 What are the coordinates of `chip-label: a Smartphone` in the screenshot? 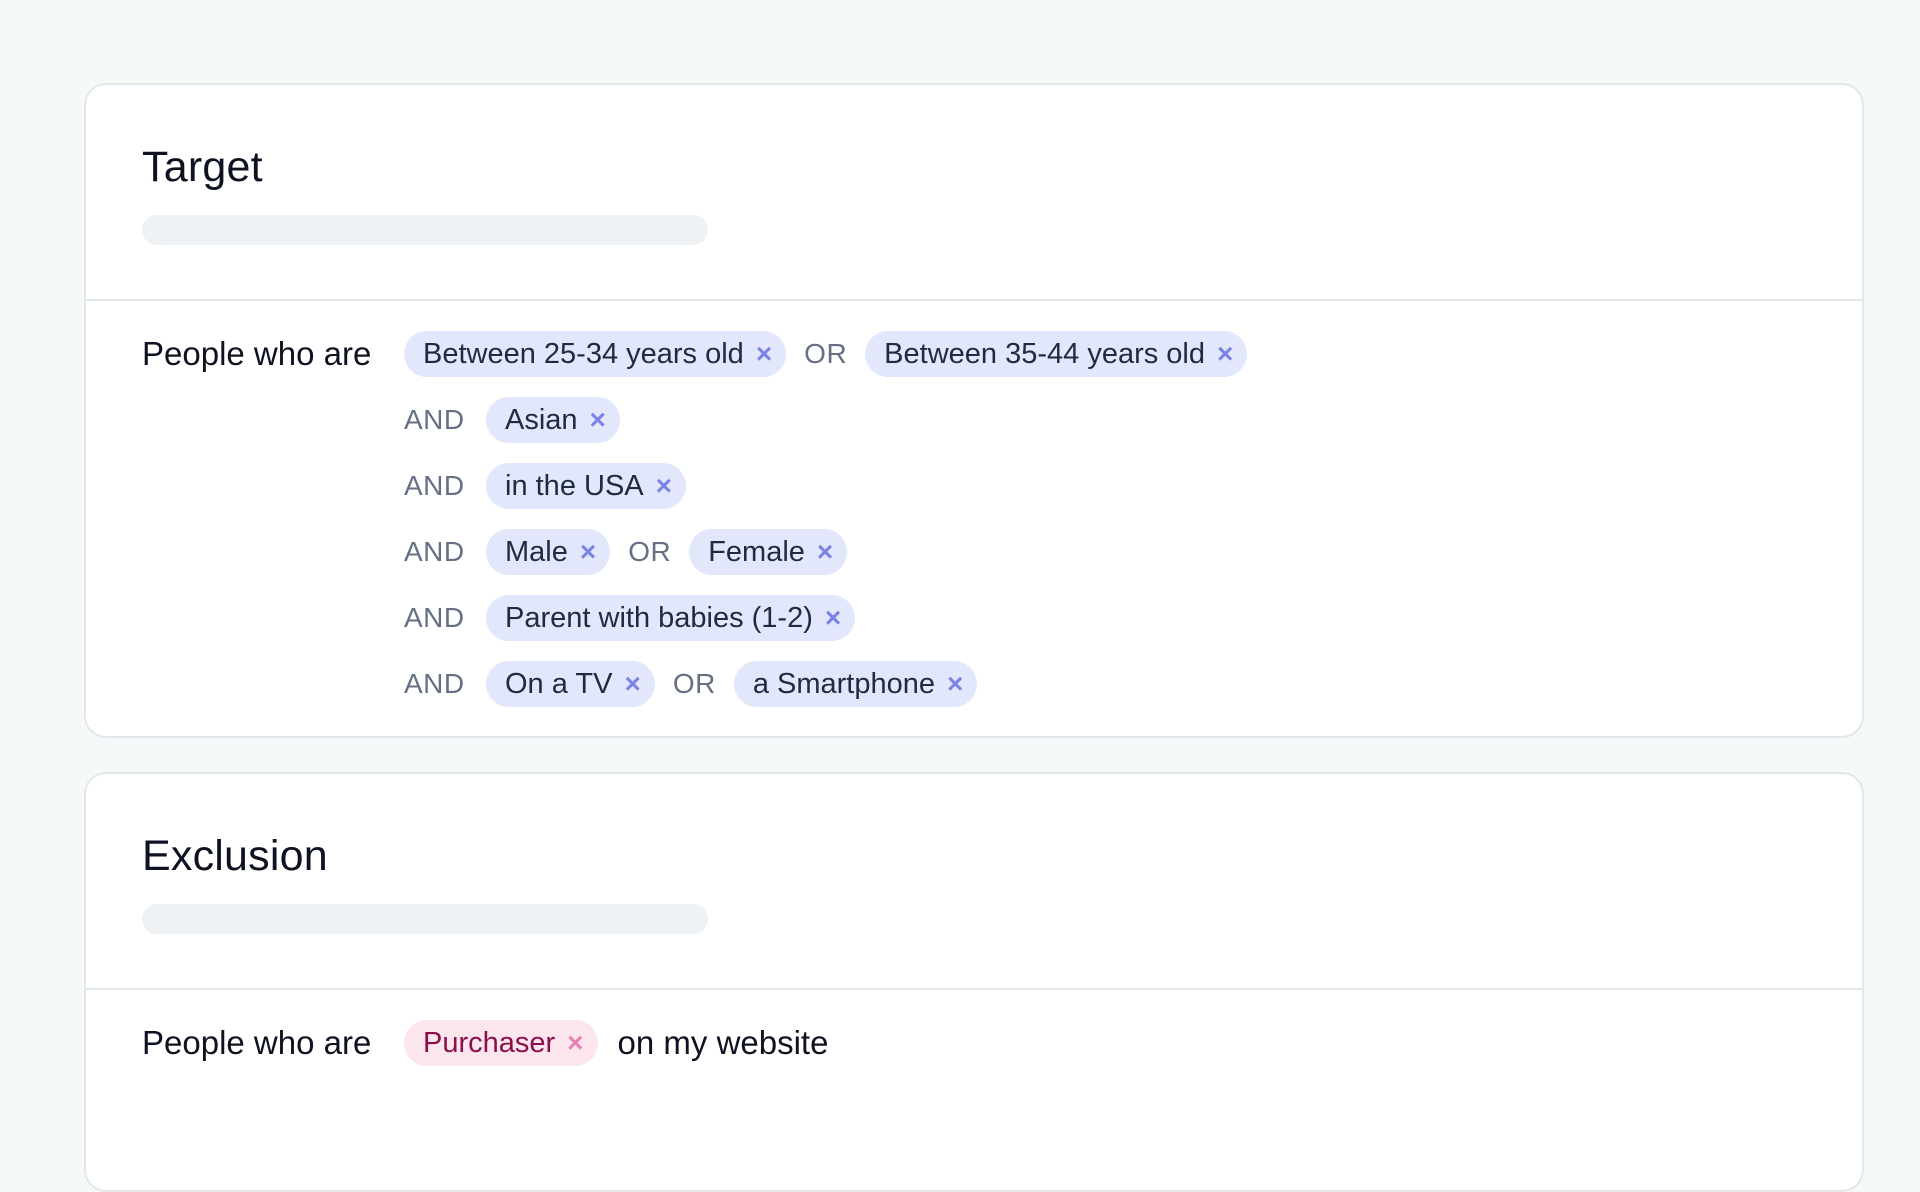 It's located at (843, 683).